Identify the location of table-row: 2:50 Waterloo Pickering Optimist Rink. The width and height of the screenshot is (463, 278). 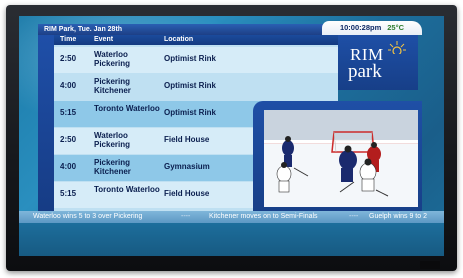
(196, 60).